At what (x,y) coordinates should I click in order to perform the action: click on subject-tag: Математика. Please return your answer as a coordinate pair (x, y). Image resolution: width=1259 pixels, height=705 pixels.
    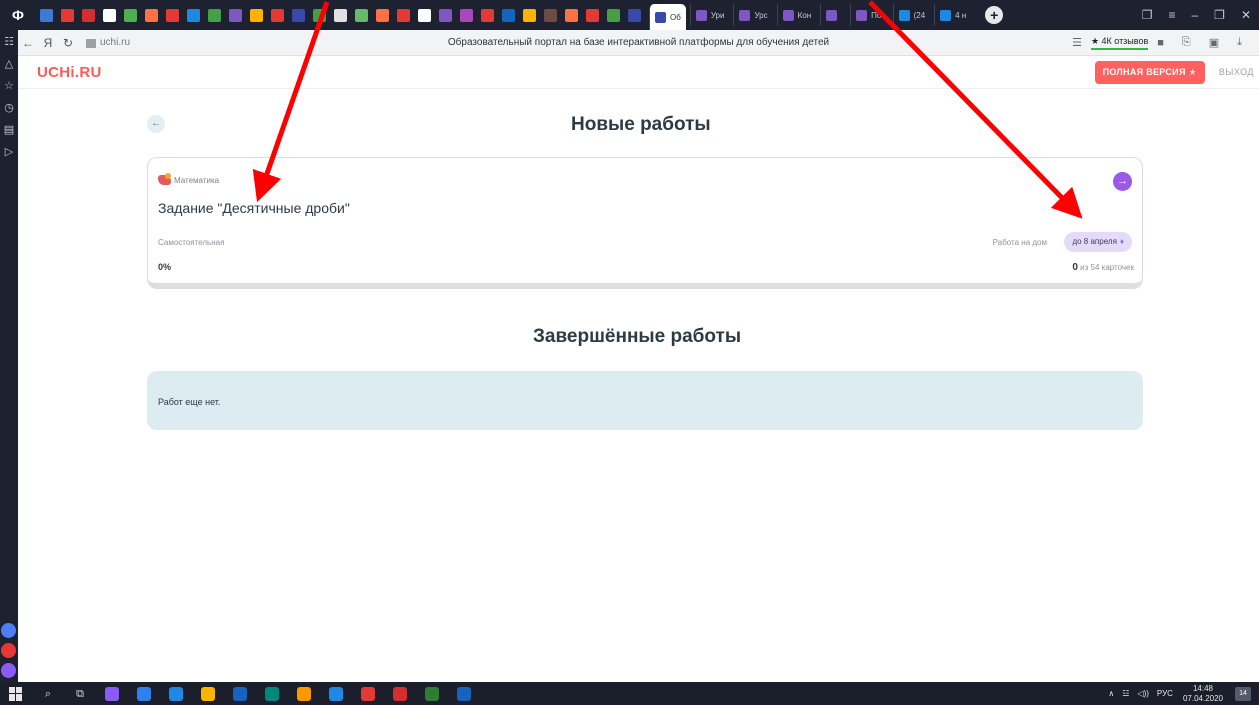
    Looking at the image, I should click on (188, 179).